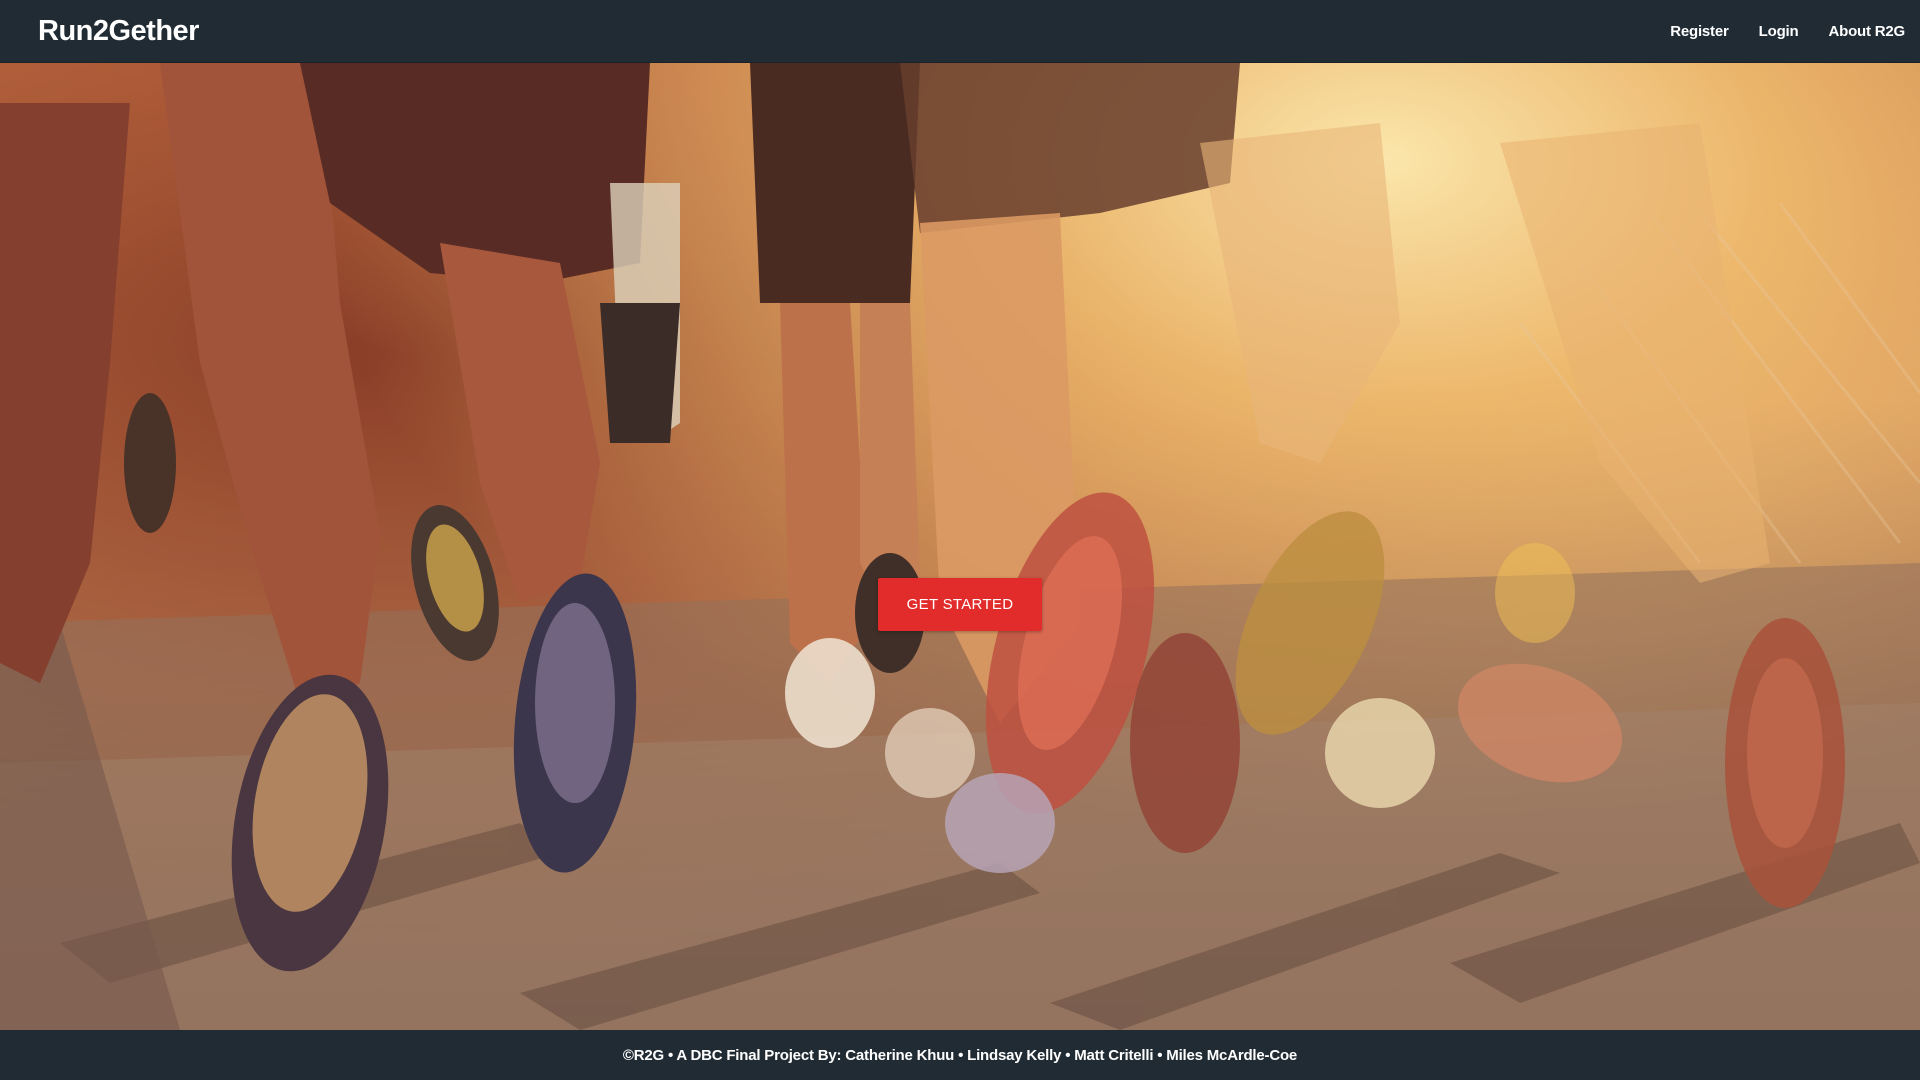 Image resolution: width=1920 pixels, height=1080 pixels. What do you see at coordinates (960, 604) in the screenshot?
I see `get-started-button: GET STARTED` at bounding box center [960, 604].